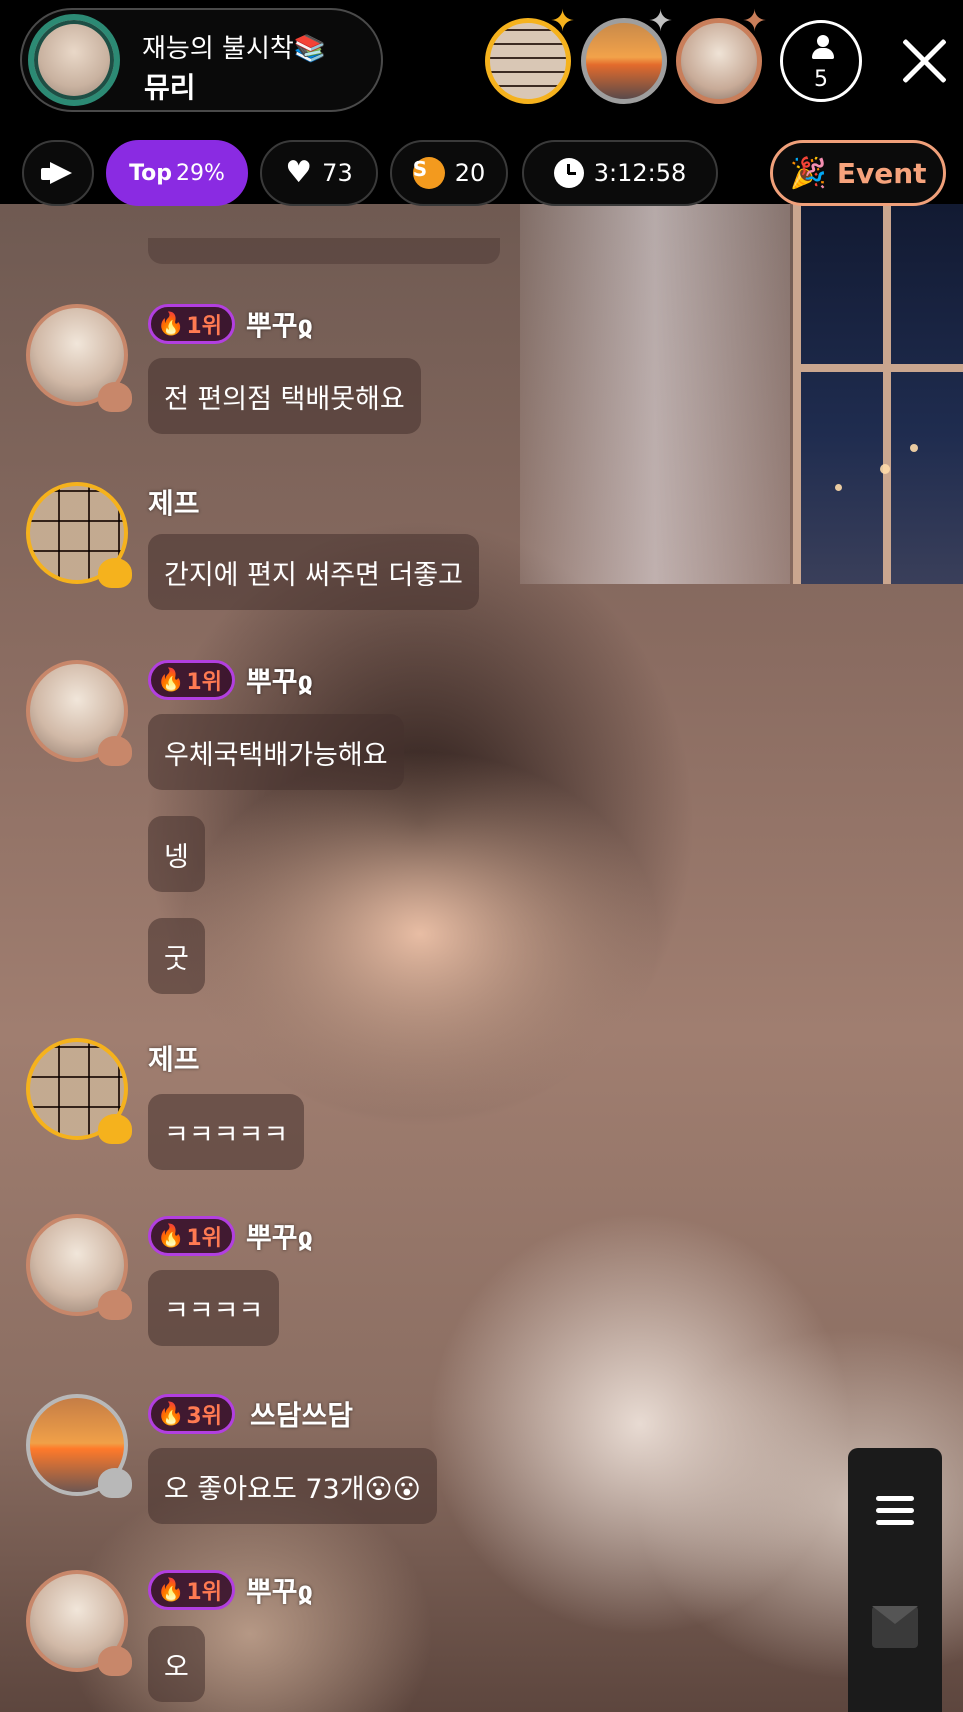 The image size is (963, 1712). What do you see at coordinates (563, 21) in the screenshot?
I see `gold-wing-icon: ✦` at bounding box center [563, 21].